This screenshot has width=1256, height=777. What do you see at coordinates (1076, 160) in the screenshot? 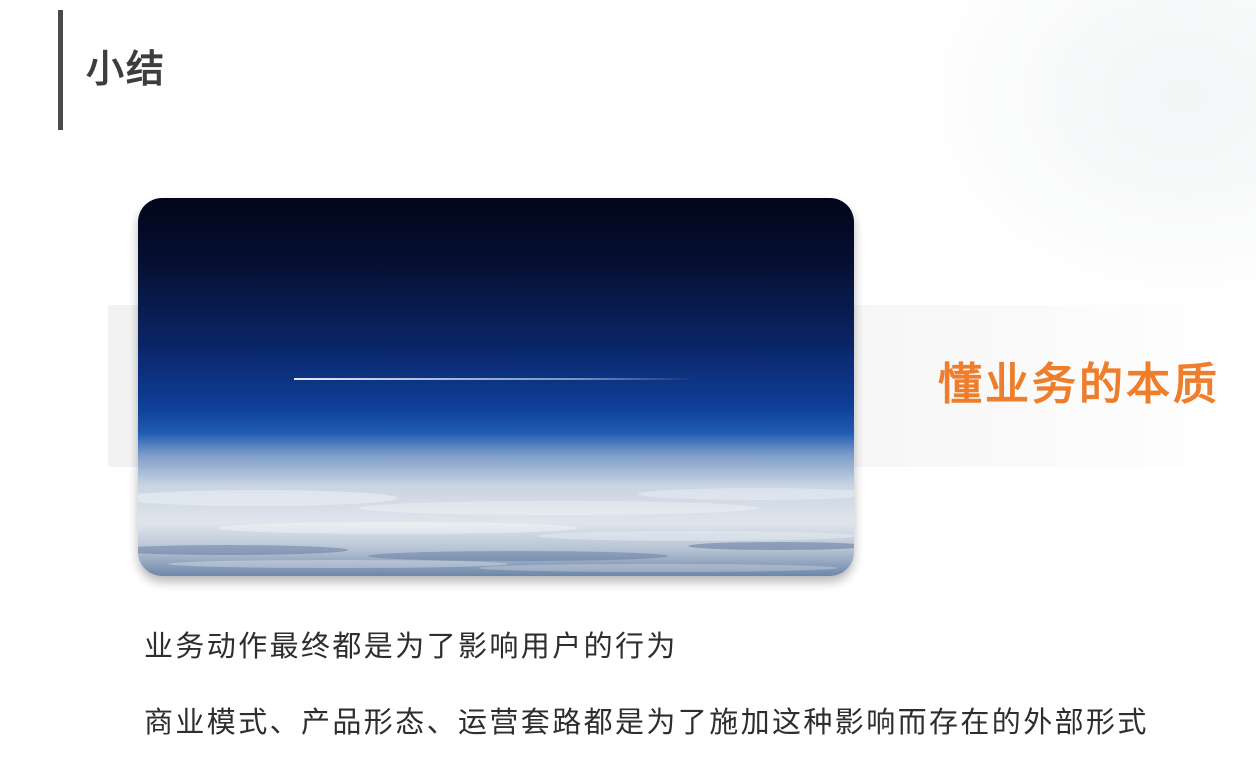
I see `background-glow` at bounding box center [1076, 160].